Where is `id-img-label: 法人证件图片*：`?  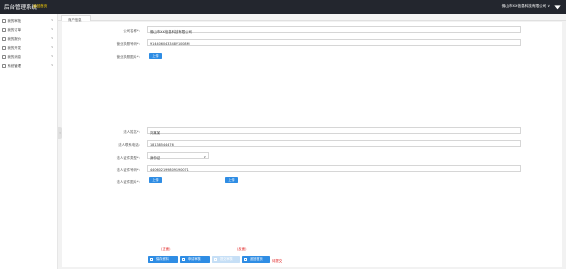
id-img-label: 法人证件图片*： is located at coordinates (129, 182).